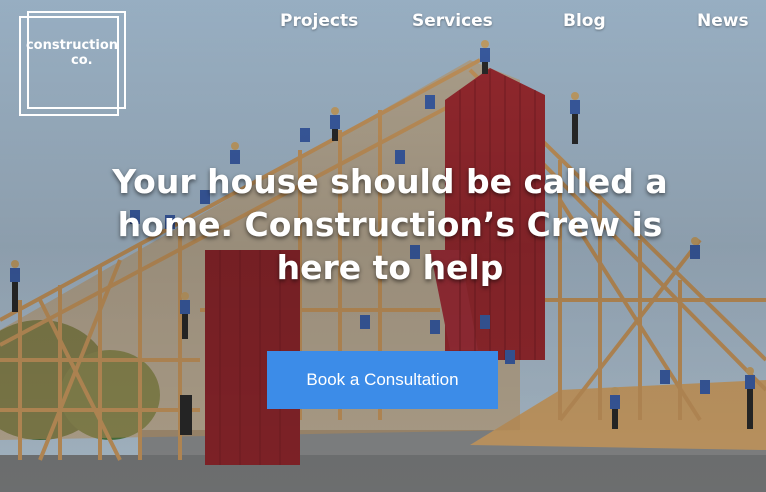 Image resolution: width=766 pixels, height=492 pixels. What do you see at coordinates (382, 380) in the screenshot?
I see `book-consultation-button: Book a Consultation` at bounding box center [382, 380].